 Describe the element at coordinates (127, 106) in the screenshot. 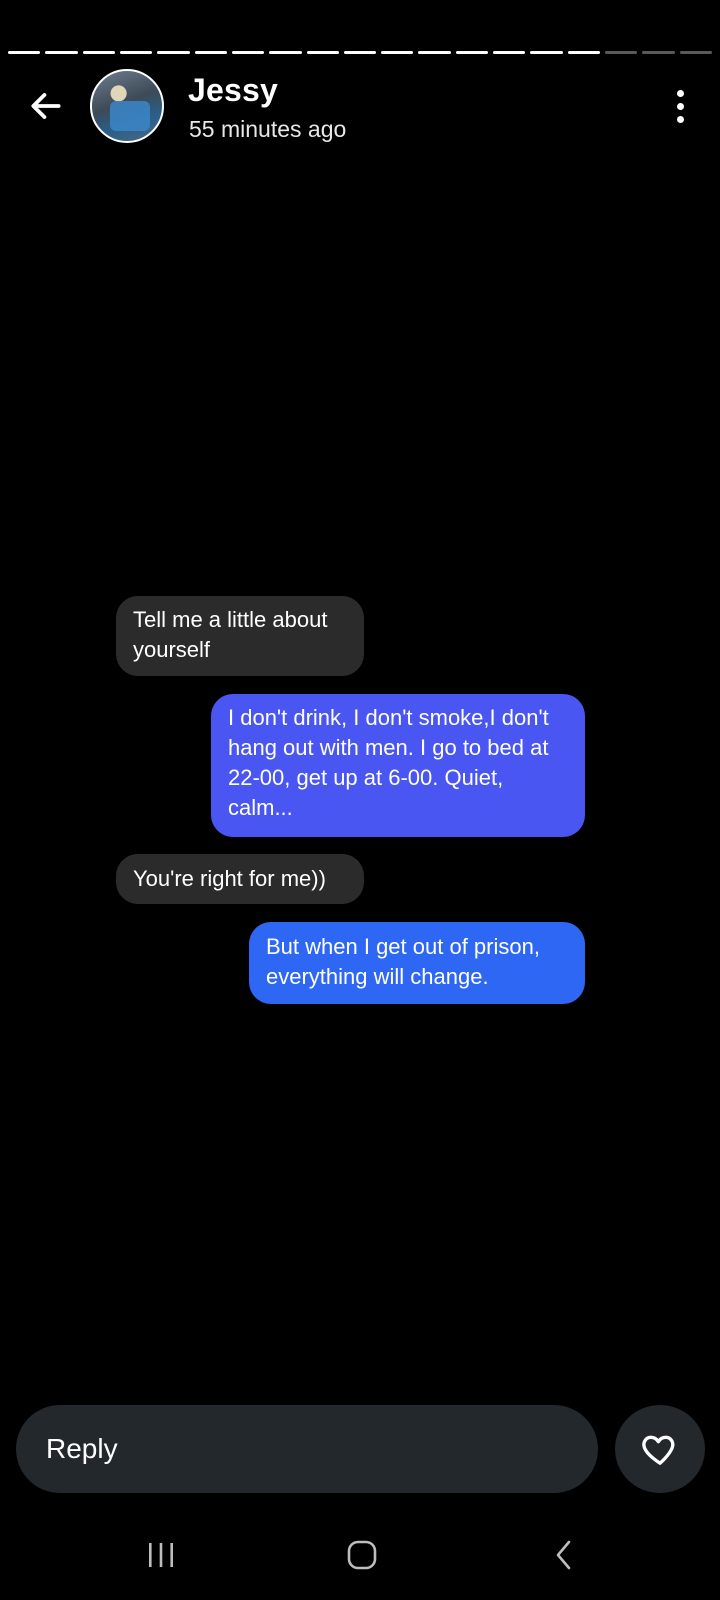

I see `avatar` at that location.